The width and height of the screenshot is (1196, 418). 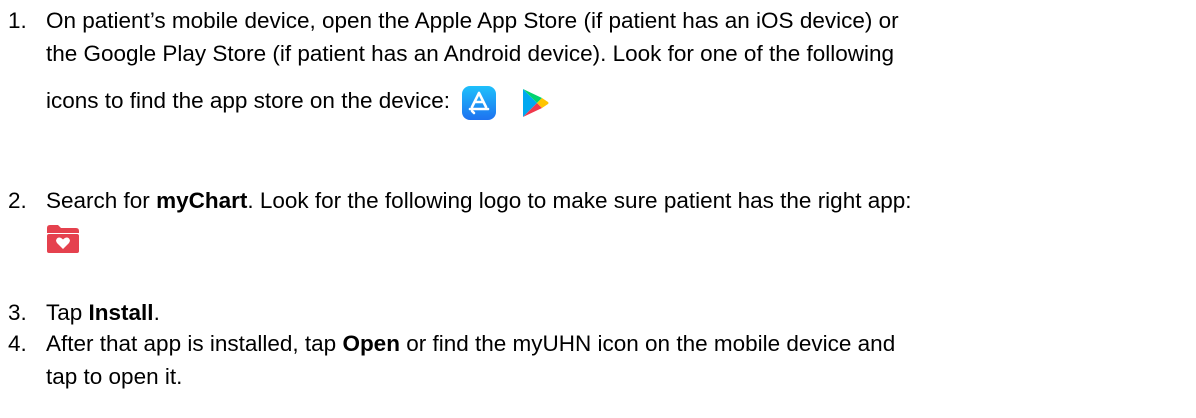 What do you see at coordinates (535, 102) in the screenshot?
I see `google-play-icon` at bounding box center [535, 102].